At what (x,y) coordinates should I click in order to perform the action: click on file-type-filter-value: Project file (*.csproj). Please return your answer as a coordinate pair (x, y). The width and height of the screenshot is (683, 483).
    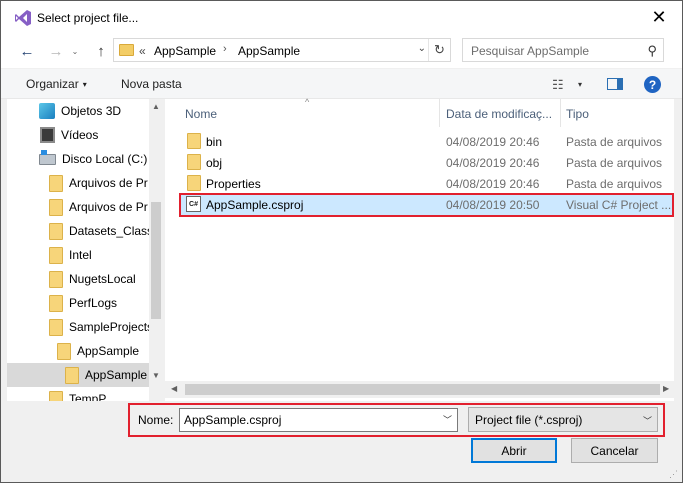
    Looking at the image, I should click on (529, 420).